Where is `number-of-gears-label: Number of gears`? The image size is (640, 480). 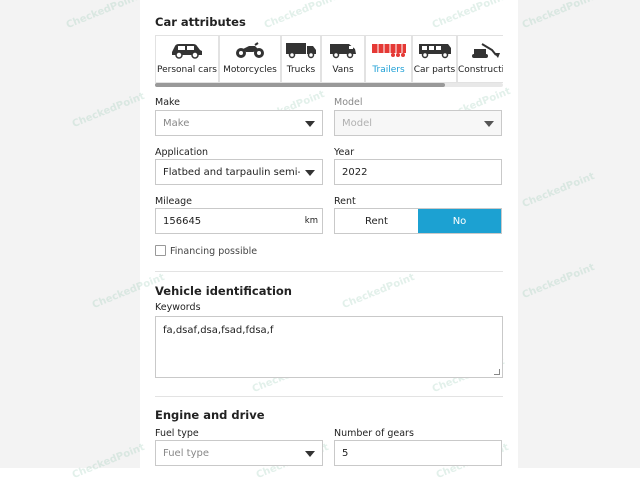
number-of-gears-label: Number of gears is located at coordinates (374, 433).